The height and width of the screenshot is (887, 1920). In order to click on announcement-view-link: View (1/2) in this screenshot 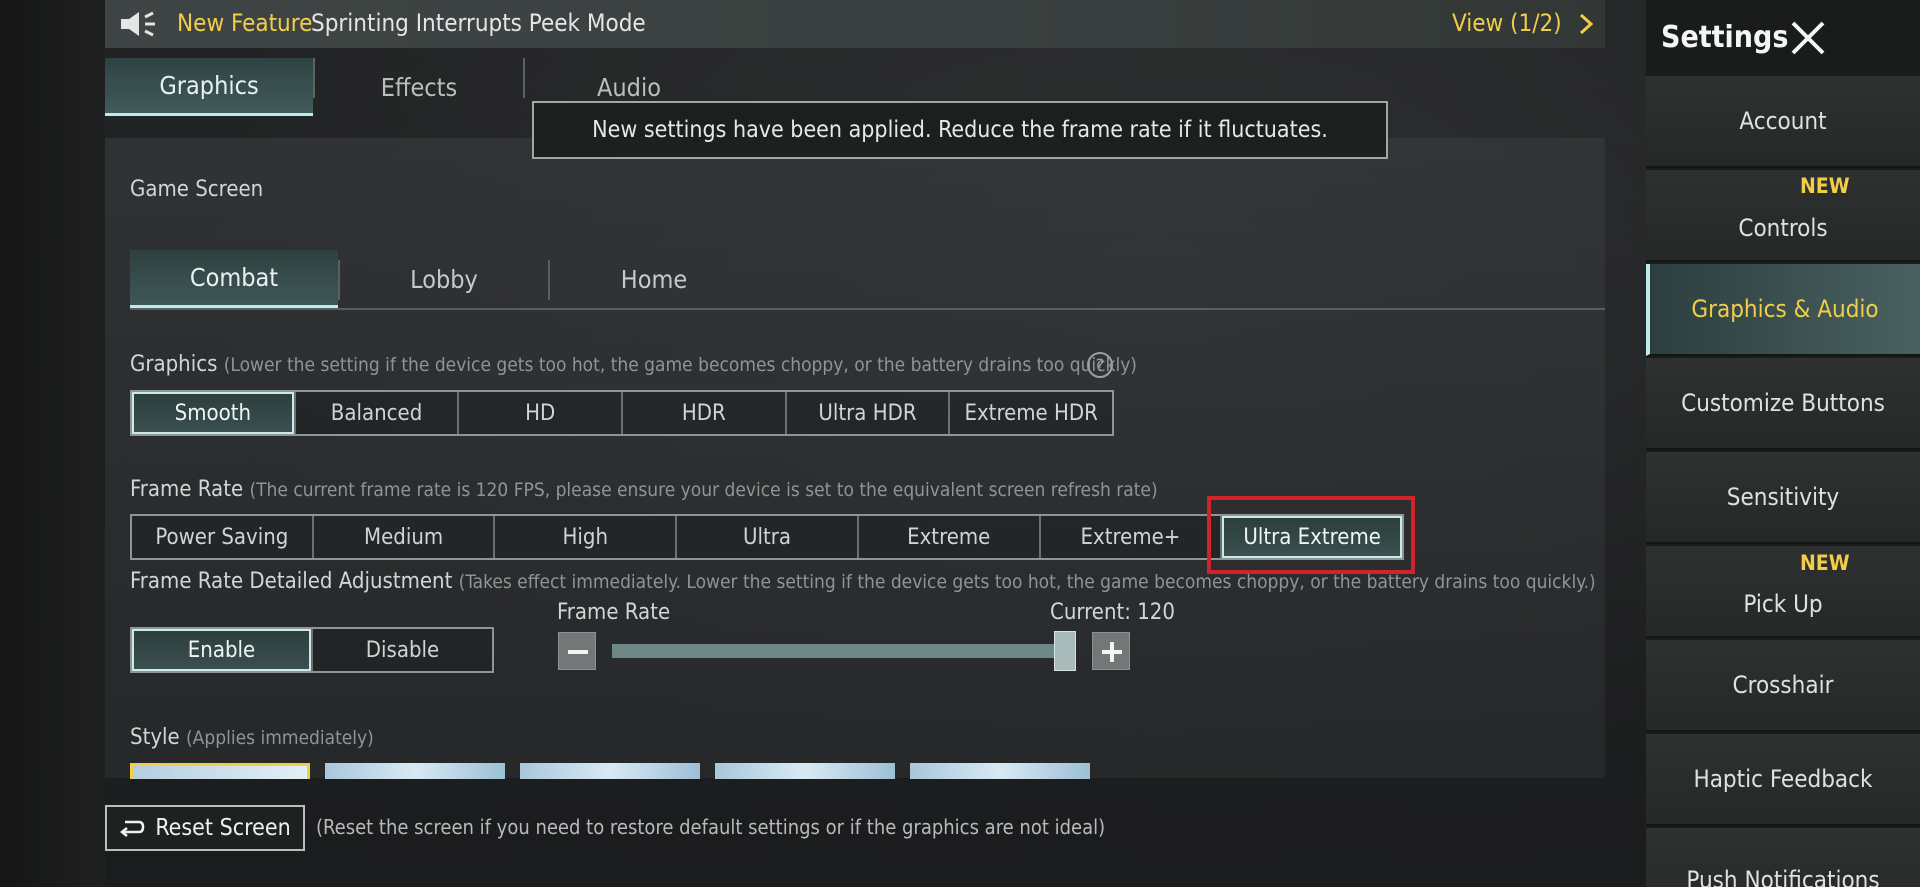, I will do `click(1507, 23)`.